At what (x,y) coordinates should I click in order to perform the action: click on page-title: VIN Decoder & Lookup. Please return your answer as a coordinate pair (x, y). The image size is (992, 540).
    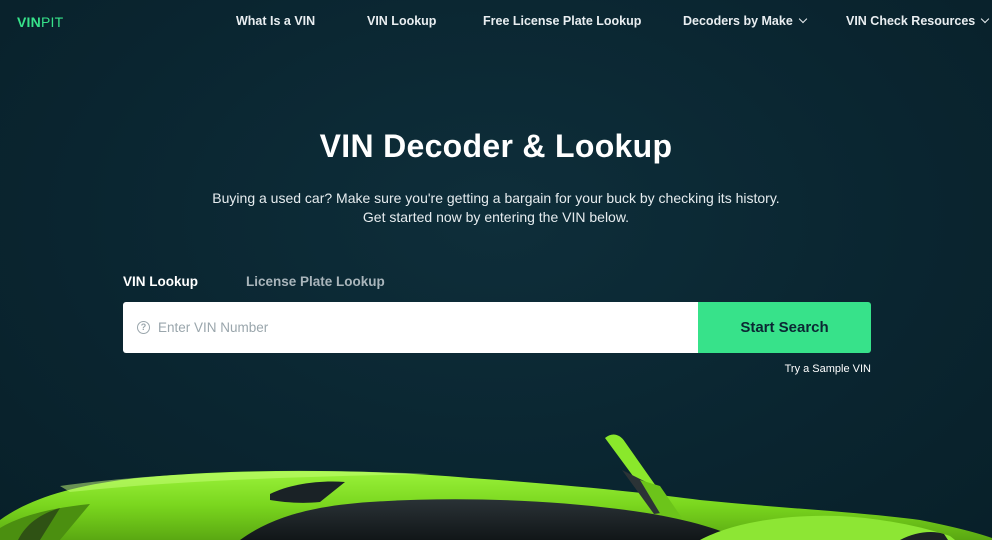
    Looking at the image, I should click on (496, 146).